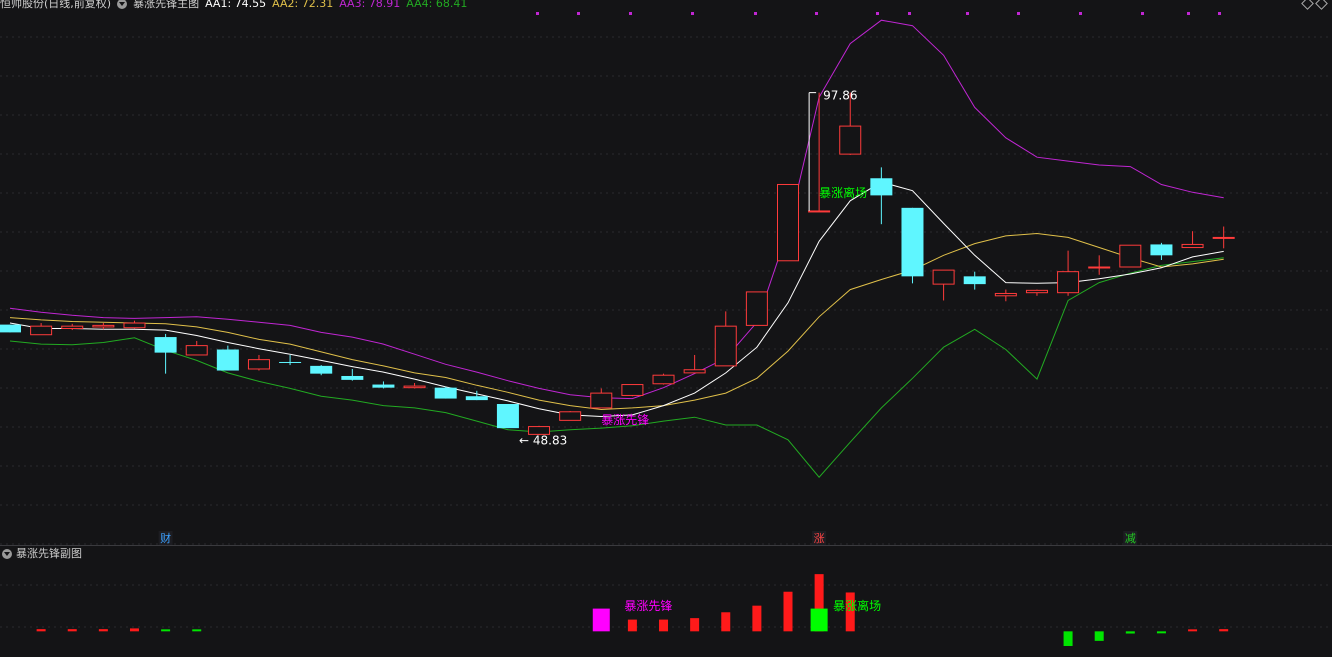 The image size is (1332, 657). Describe the element at coordinates (165, 538) in the screenshot. I see `marker-label: 财` at that location.